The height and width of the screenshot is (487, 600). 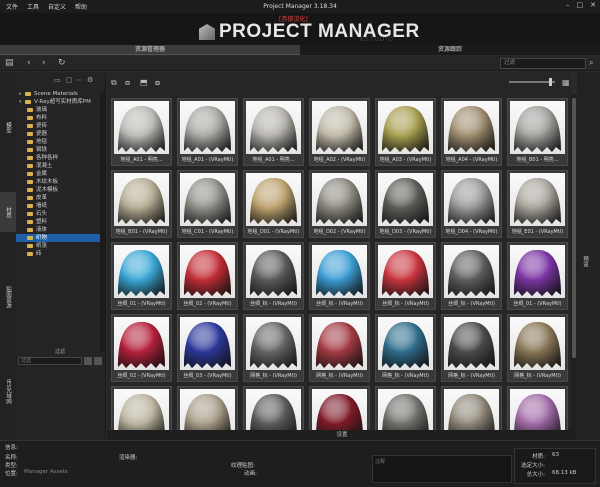 What do you see at coordinates (98, 361) in the screenshot?
I see `filter-options-icon` at bounding box center [98, 361].